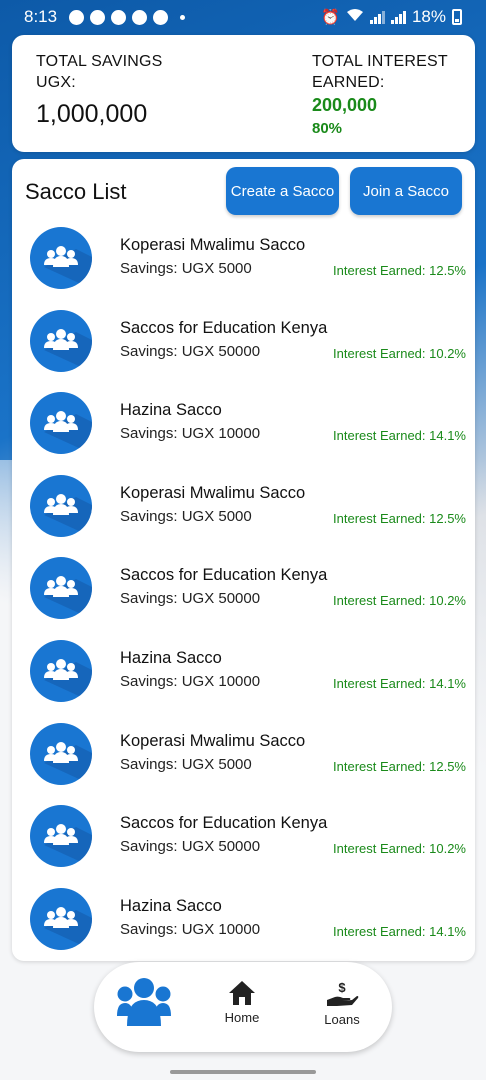 Image resolution: width=486 pixels, height=1080 pixels. What do you see at coordinates (92, 114) in the screenshot?
I see `total-savings-value: 1,000,000` at bounding box center [92, 114].